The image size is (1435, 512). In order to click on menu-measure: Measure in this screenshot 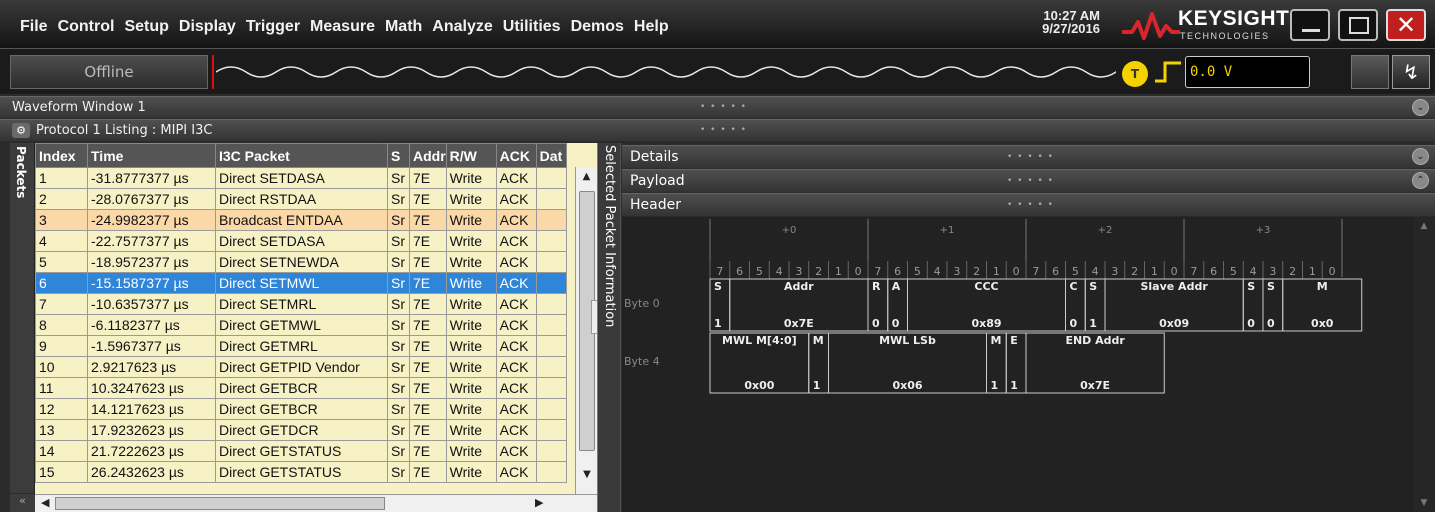, I will do `click(342, 27)`.